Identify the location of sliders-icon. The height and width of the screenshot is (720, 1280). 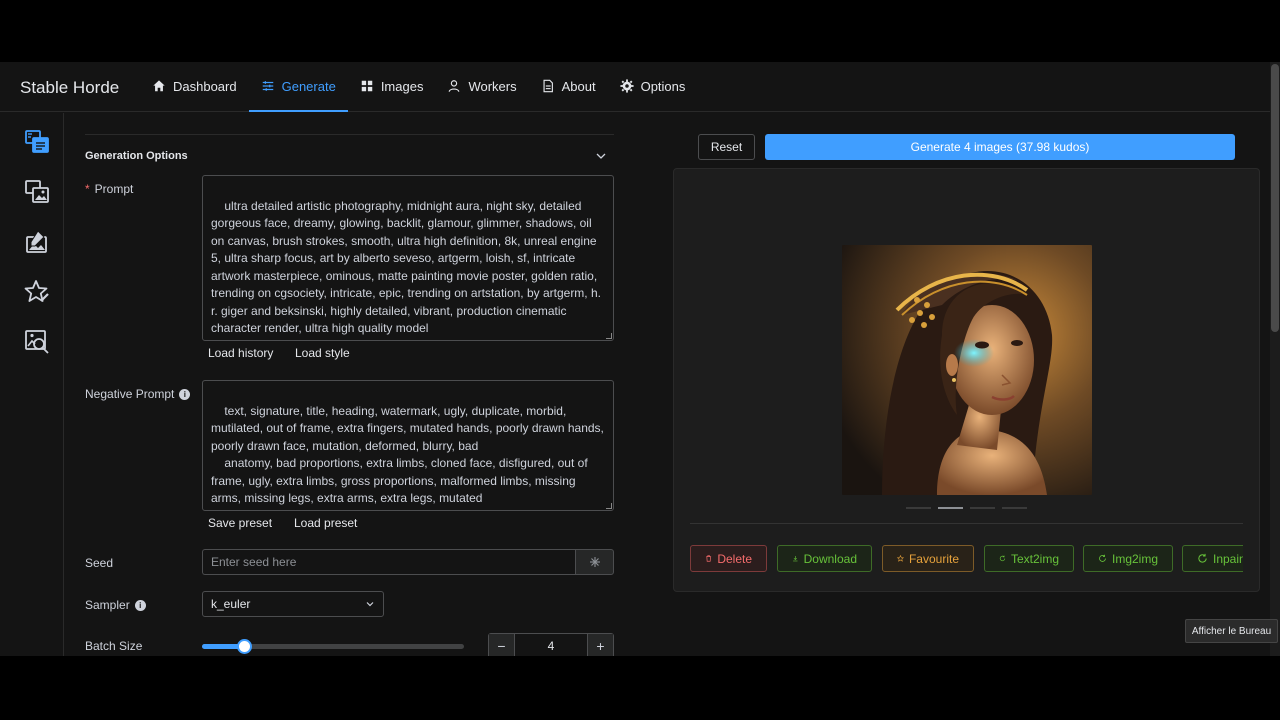
(267, 86).